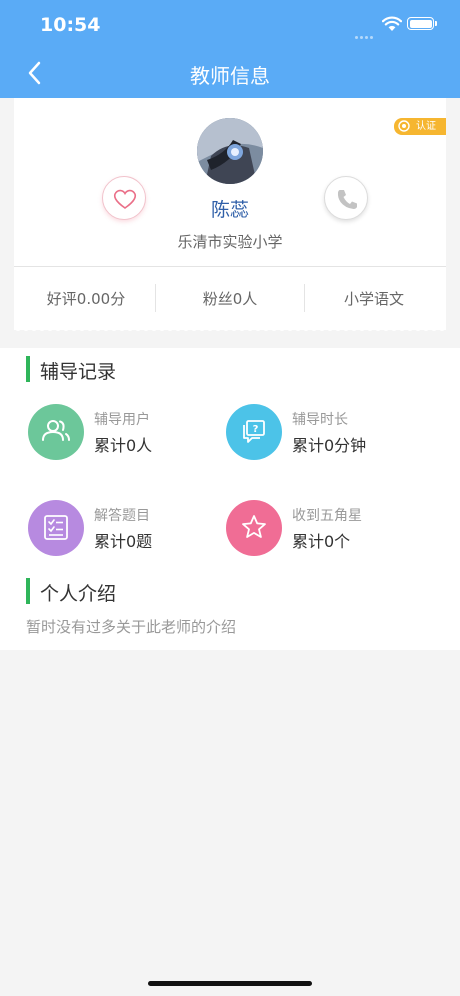  I want to click on wifi-icon, so click(392, 23).